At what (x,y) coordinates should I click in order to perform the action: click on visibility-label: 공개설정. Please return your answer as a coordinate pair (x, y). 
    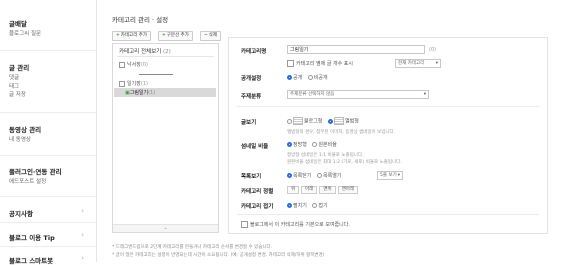
    Looking at the image, I should click on (251, 79).